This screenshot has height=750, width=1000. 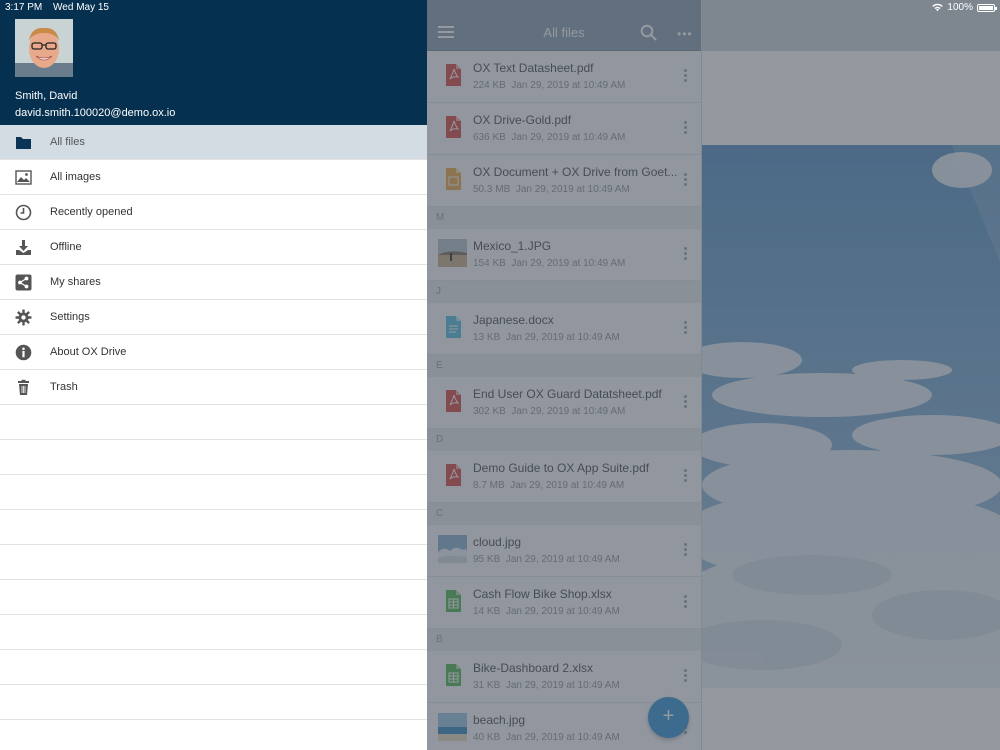 What do you see at coordinates (453, 327) in the screenshot?
I see `docx-icon` at bounding box center [453, 327].